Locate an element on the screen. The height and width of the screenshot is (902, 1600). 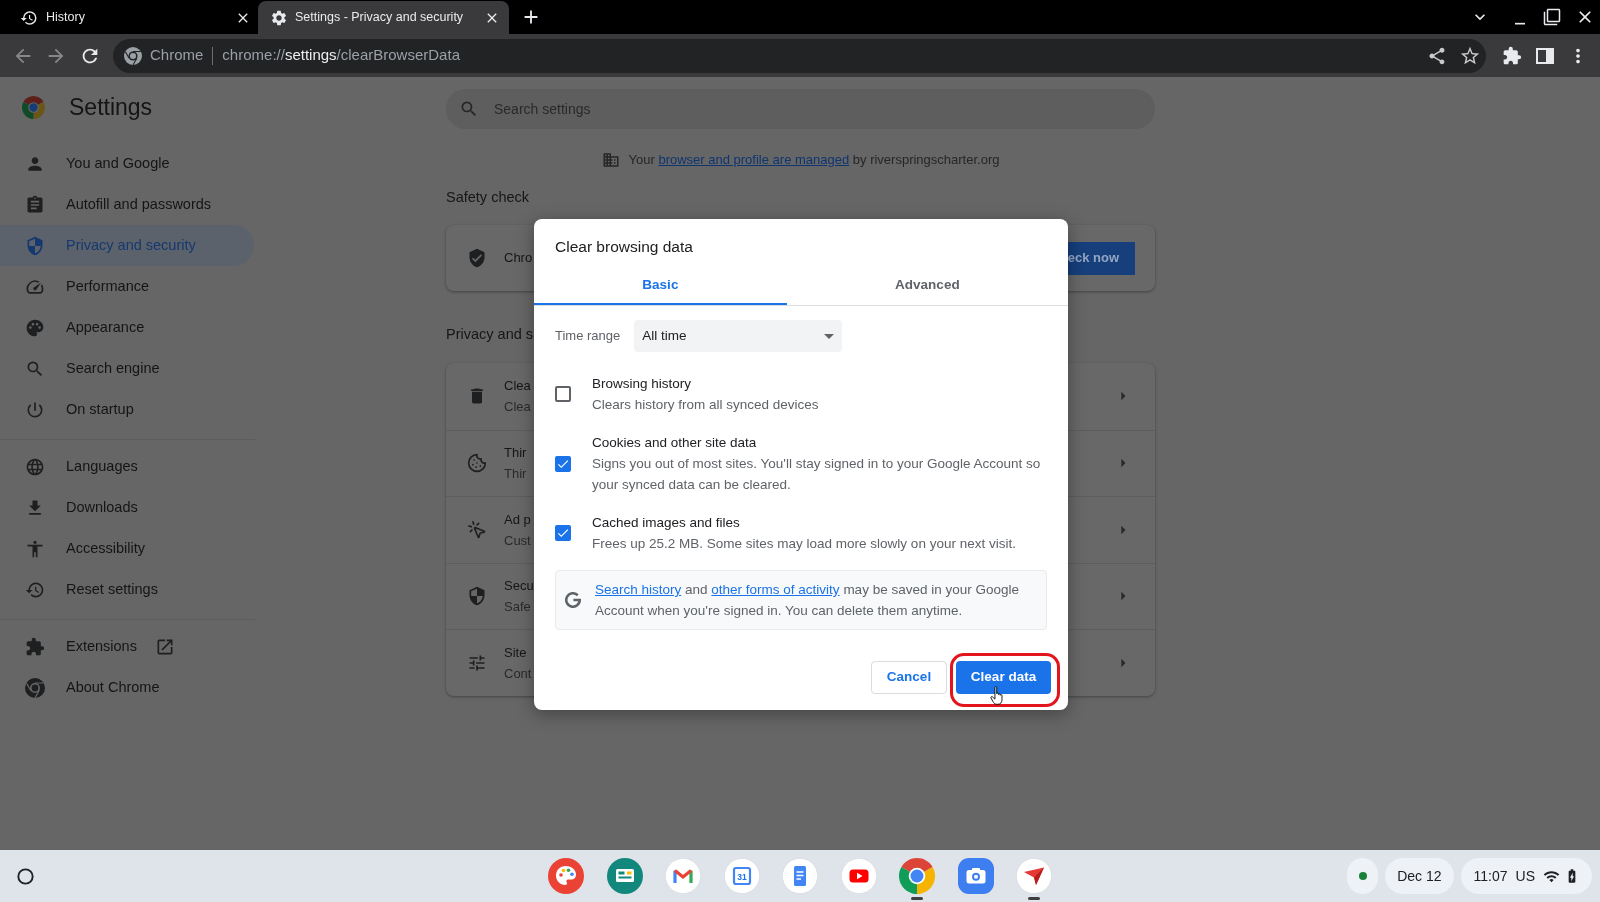
calendar-app-icon: 31 is located at coordinates (741, 876).